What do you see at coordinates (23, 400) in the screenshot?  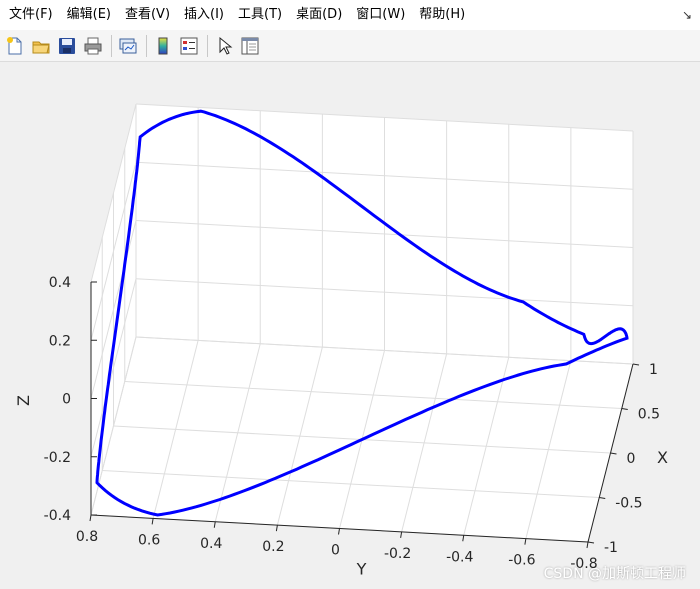 I see `z-axis-label: Z` at bounding box center [23, 400].